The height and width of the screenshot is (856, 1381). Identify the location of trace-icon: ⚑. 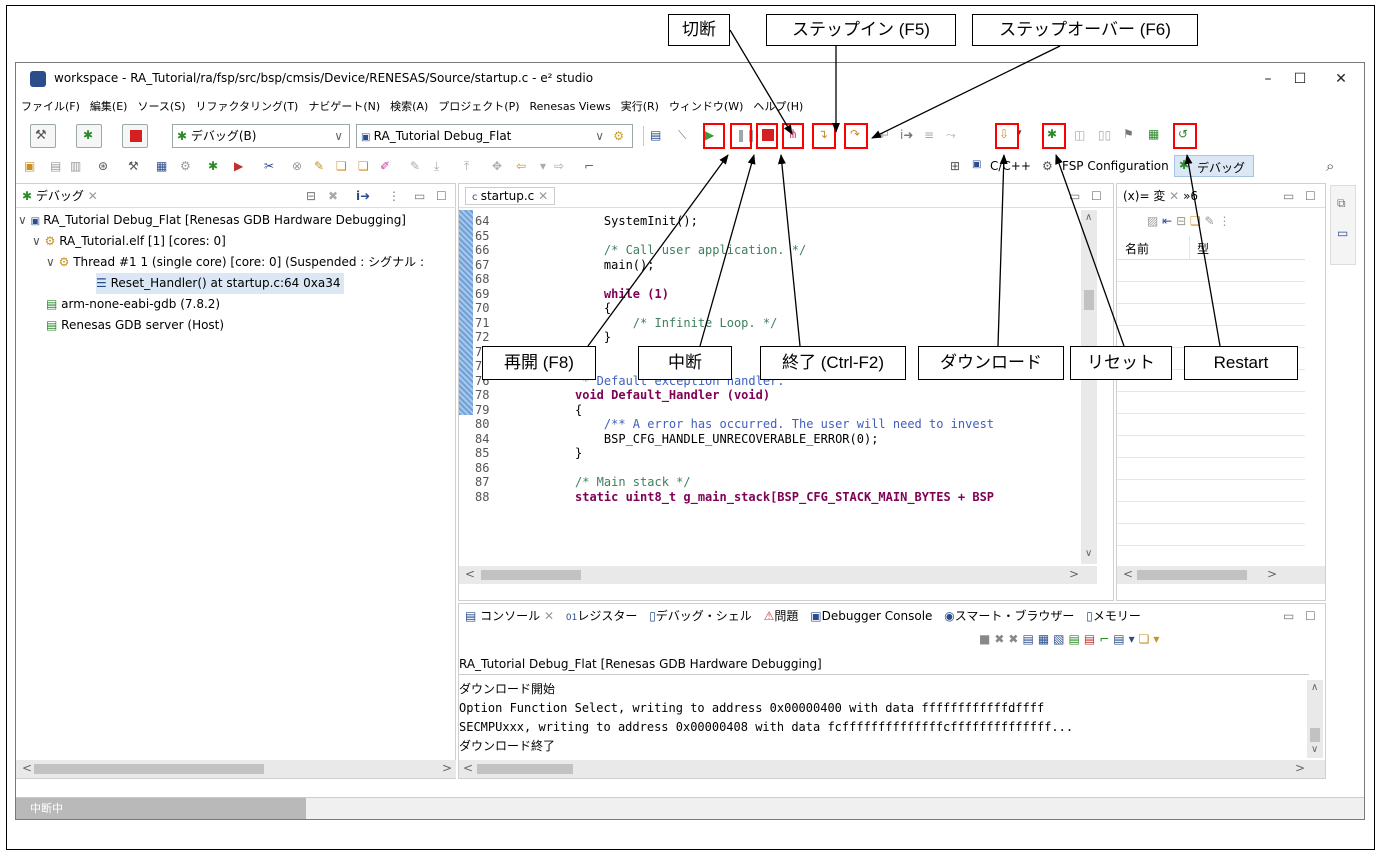
(1131, 135).